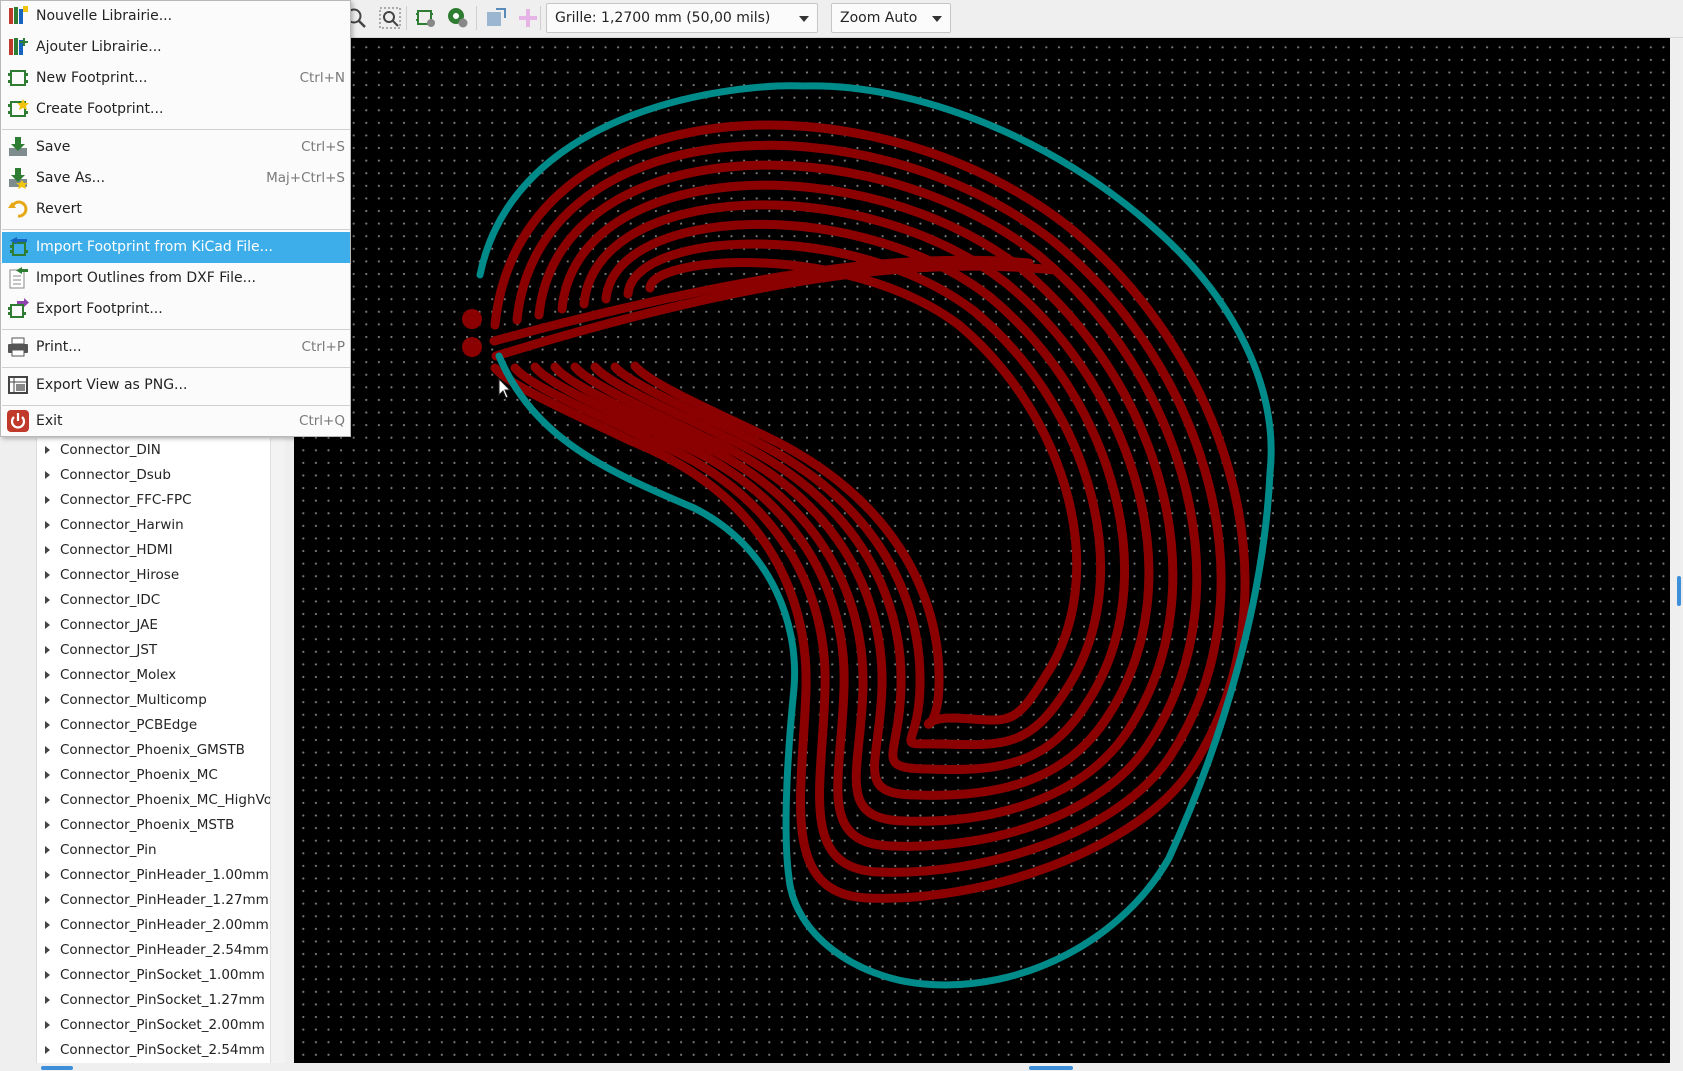 This screenshot has height=1071, width=1683. Describe the element at coordinates (891, 18) in the screenshot. I see `zoom-select: Zoom Auto` at that location.